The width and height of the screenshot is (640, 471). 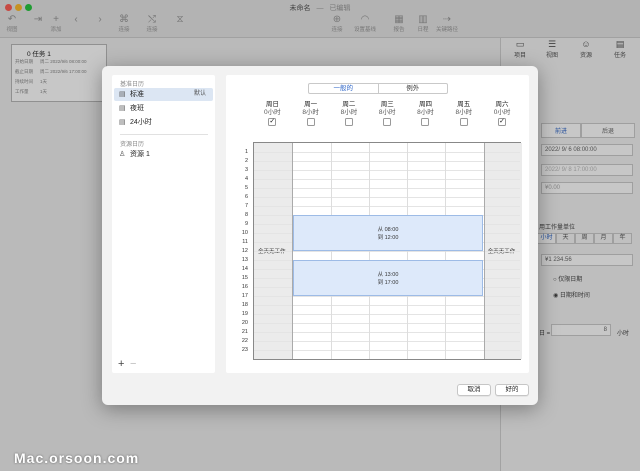 I want to click on tab-general: 一般的, so click(x=344, y=88).